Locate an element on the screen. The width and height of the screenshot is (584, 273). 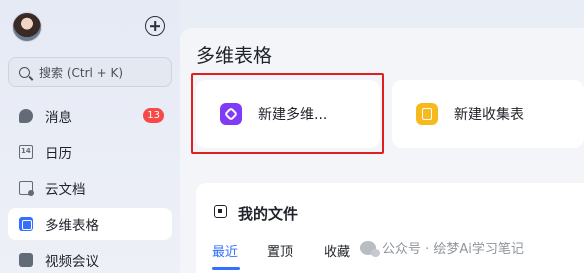
search-label: 搜索 (Ctrl + K) is located at coordinates (81, 72).